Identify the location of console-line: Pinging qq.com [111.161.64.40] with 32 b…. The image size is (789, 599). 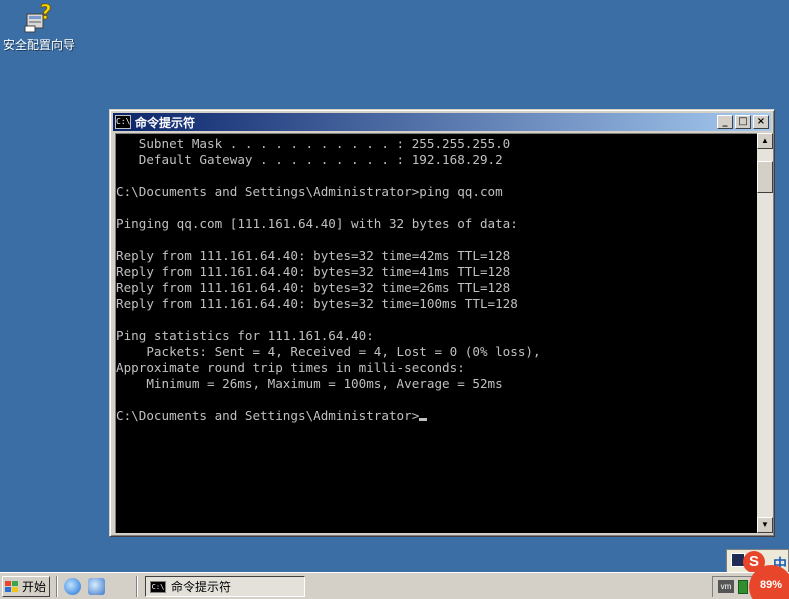
(317, 223).